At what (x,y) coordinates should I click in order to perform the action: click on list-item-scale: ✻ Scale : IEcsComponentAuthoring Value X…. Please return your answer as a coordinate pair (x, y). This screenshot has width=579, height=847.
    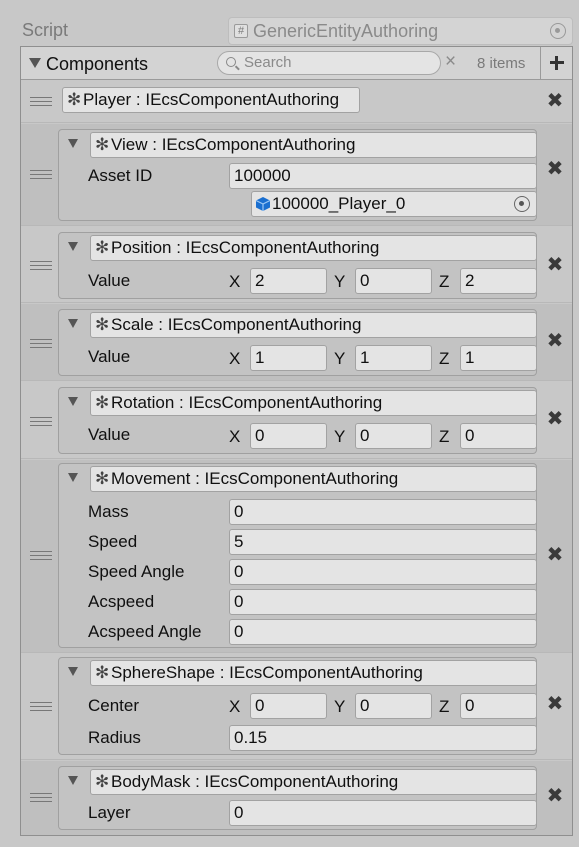
    Looking at the image, I should click on (296, 342).